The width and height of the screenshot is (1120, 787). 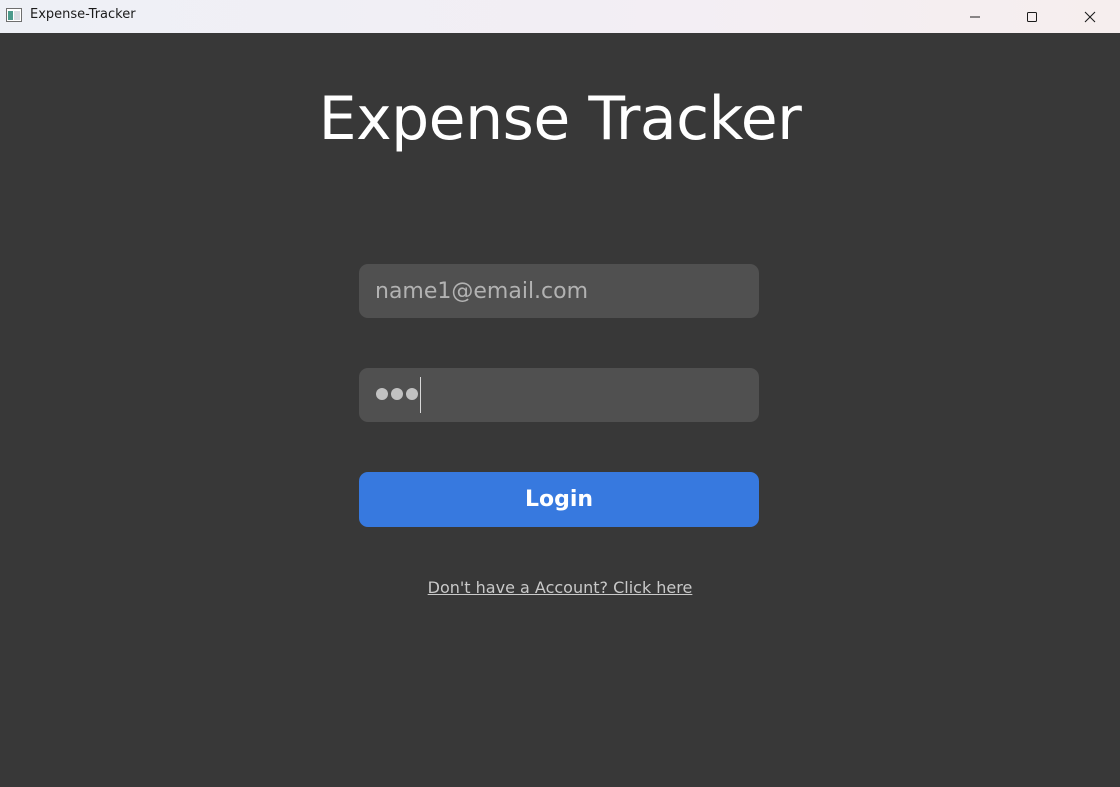 I want to click on text-caret, so click(x=420, y=395).